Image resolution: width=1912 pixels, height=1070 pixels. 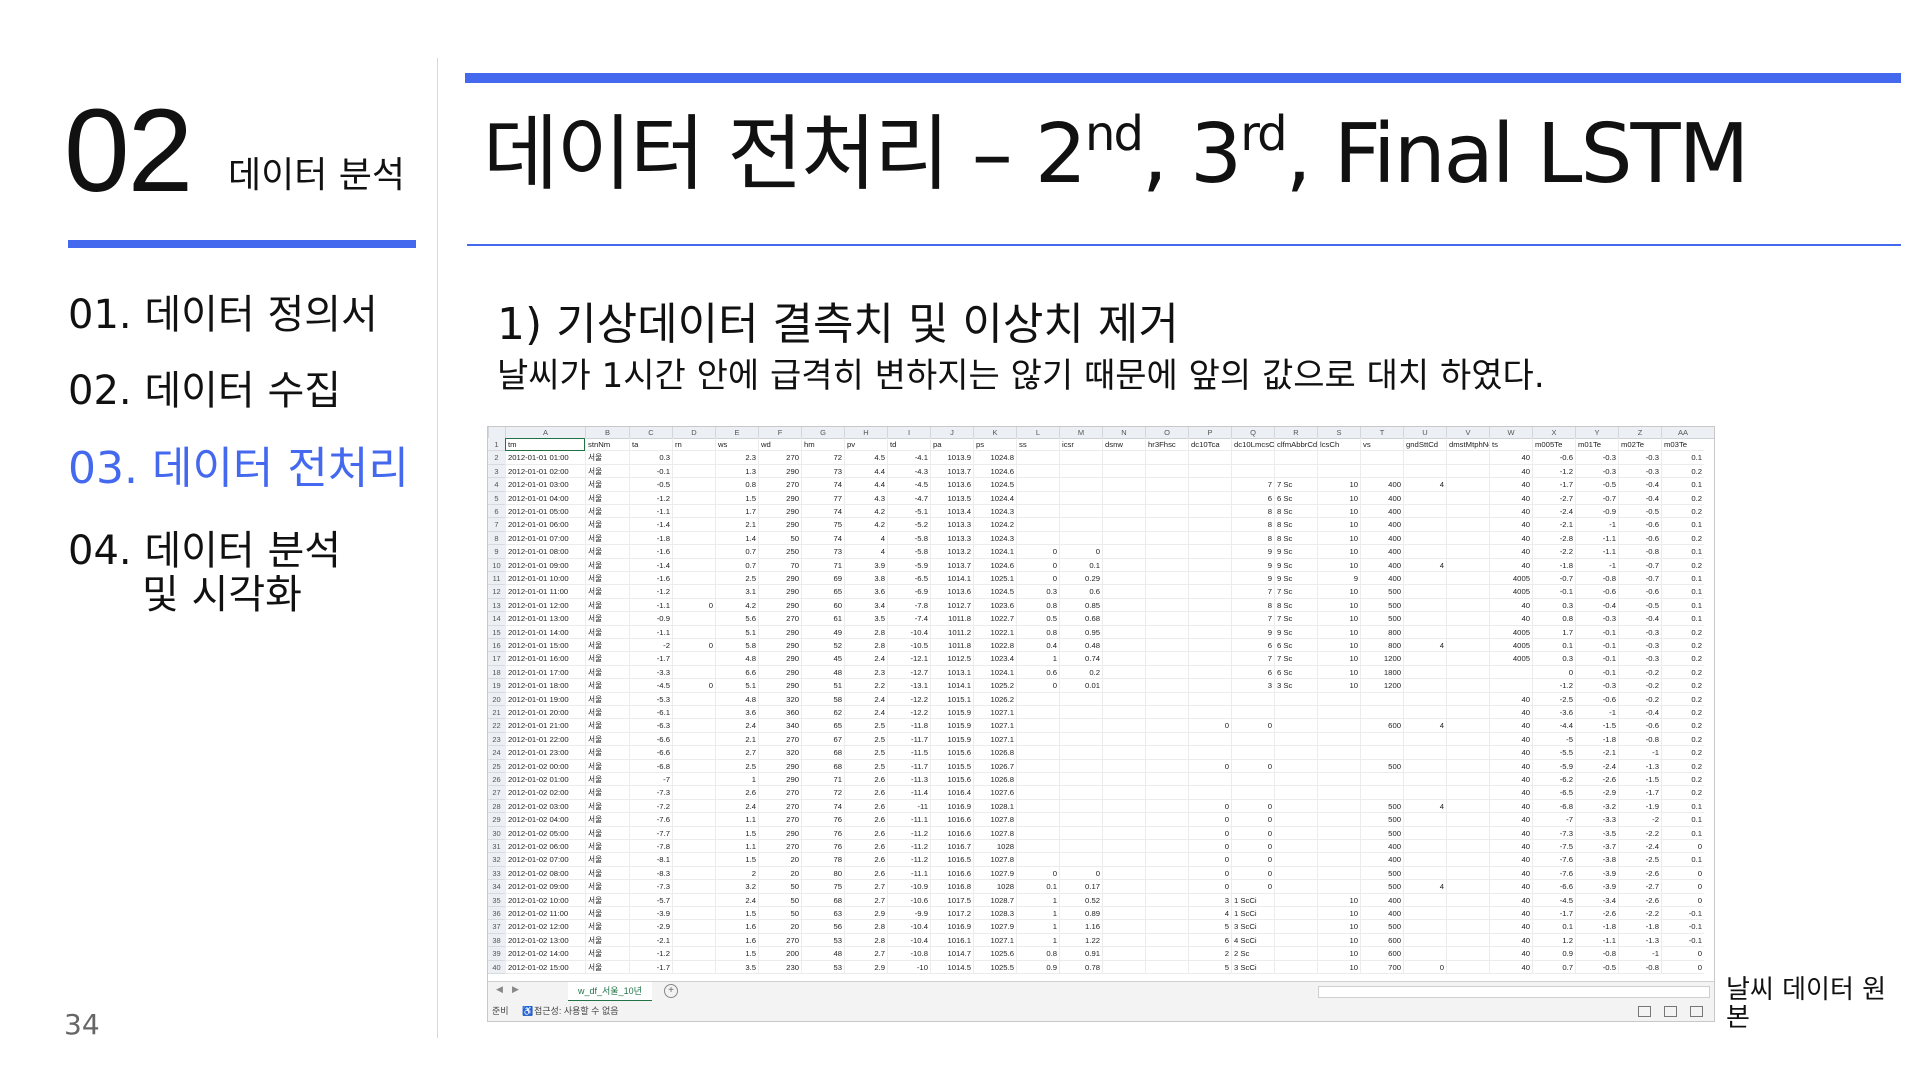 What do you see at coordinates (545, 900) in the screenshot?
I see `data-cell: 2012-01-02 10:00` at bounding box center [545, 900].